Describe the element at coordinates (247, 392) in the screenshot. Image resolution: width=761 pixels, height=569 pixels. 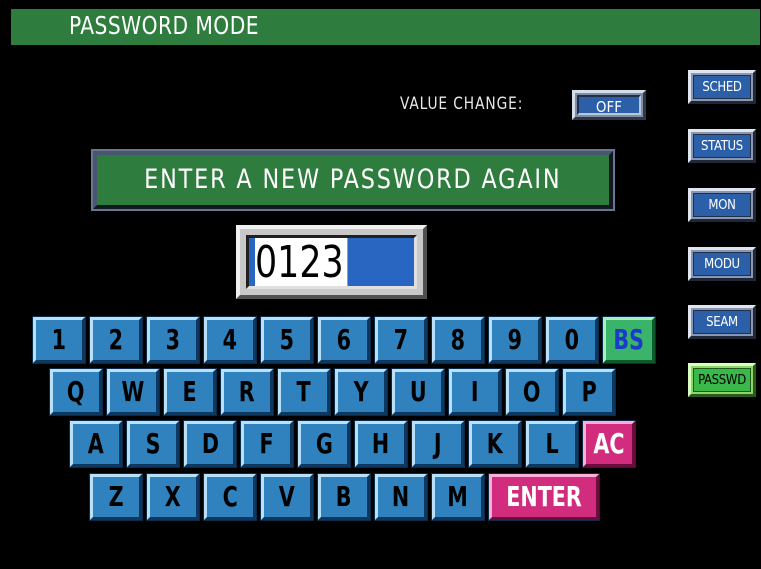
I see `key-r: R` at that location.